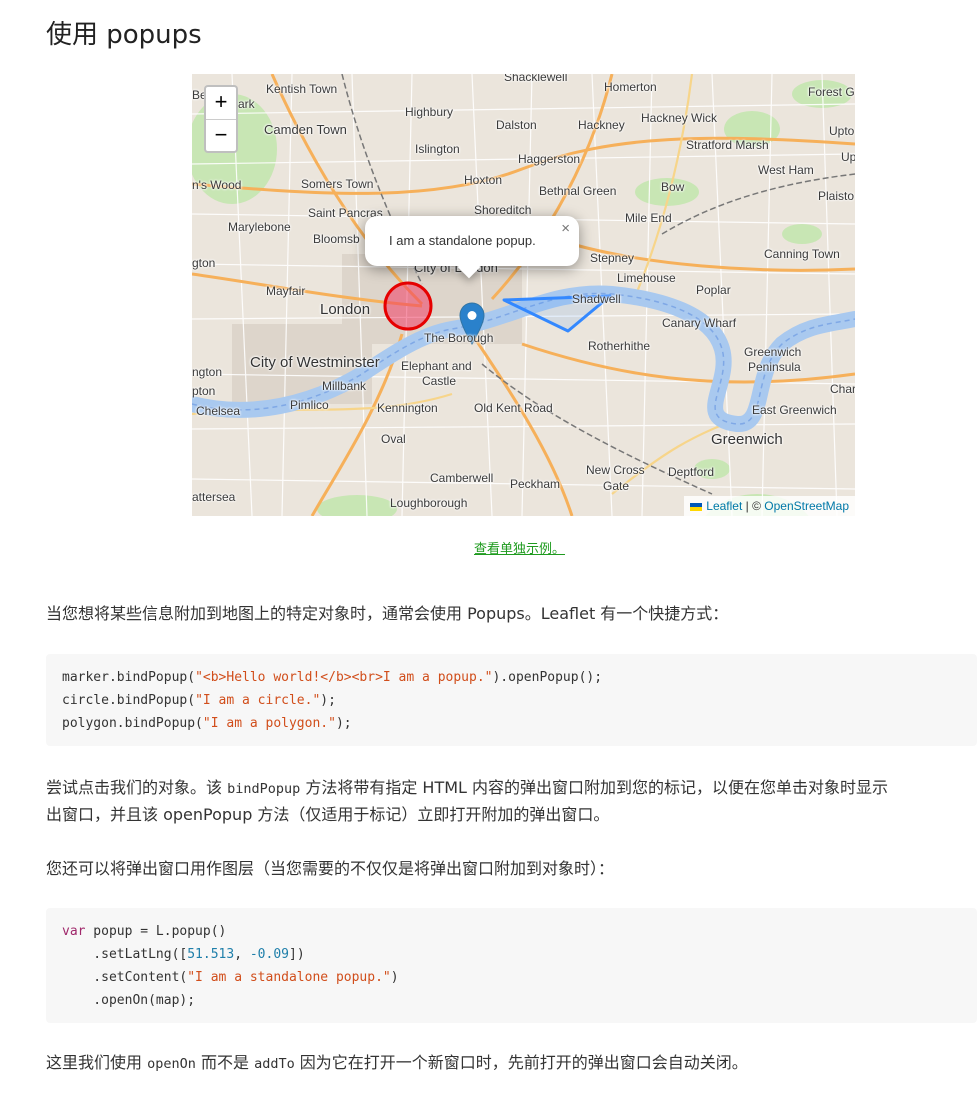 The width and height of the screenshot is (977, 1114). Describe the element at coordinates (646, 278) in the screenshot. I see `map-label: Limehouse` at that location.